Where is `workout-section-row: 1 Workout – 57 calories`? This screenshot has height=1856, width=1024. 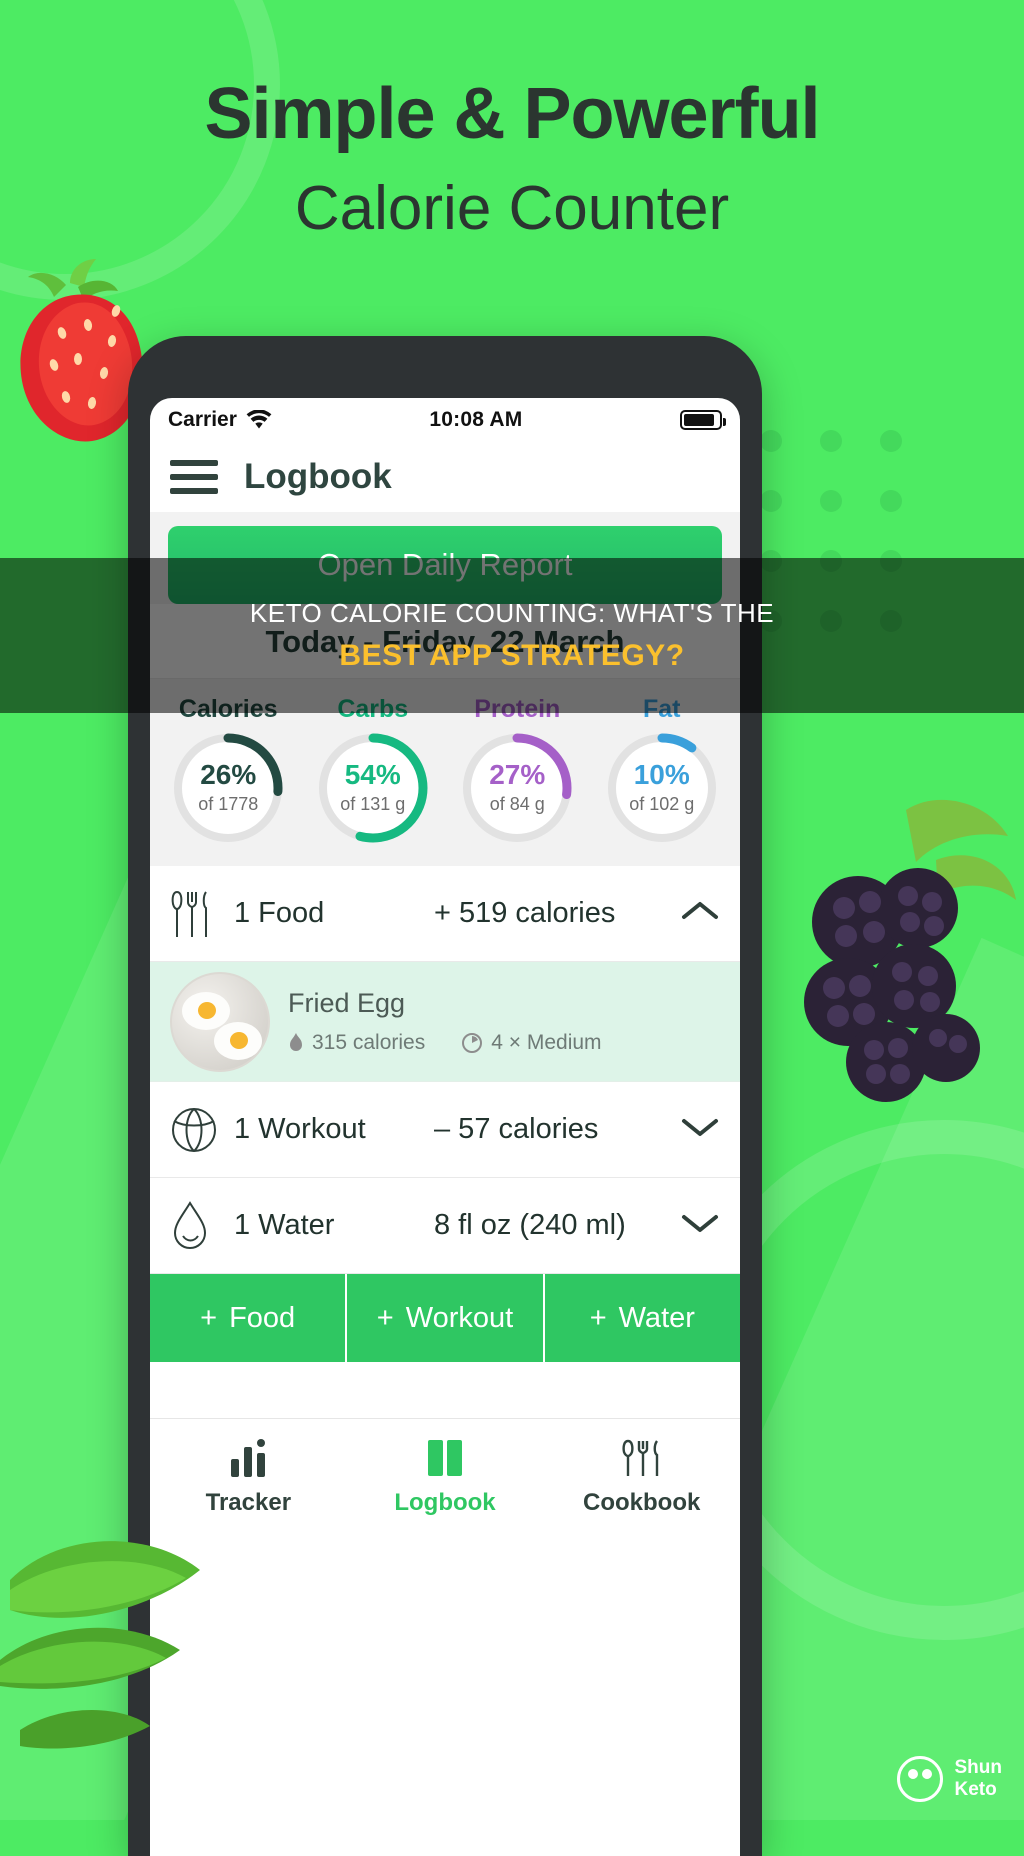 workout-section-row: 1 Workout – 57 calories is located at coordinates (445, 1130).